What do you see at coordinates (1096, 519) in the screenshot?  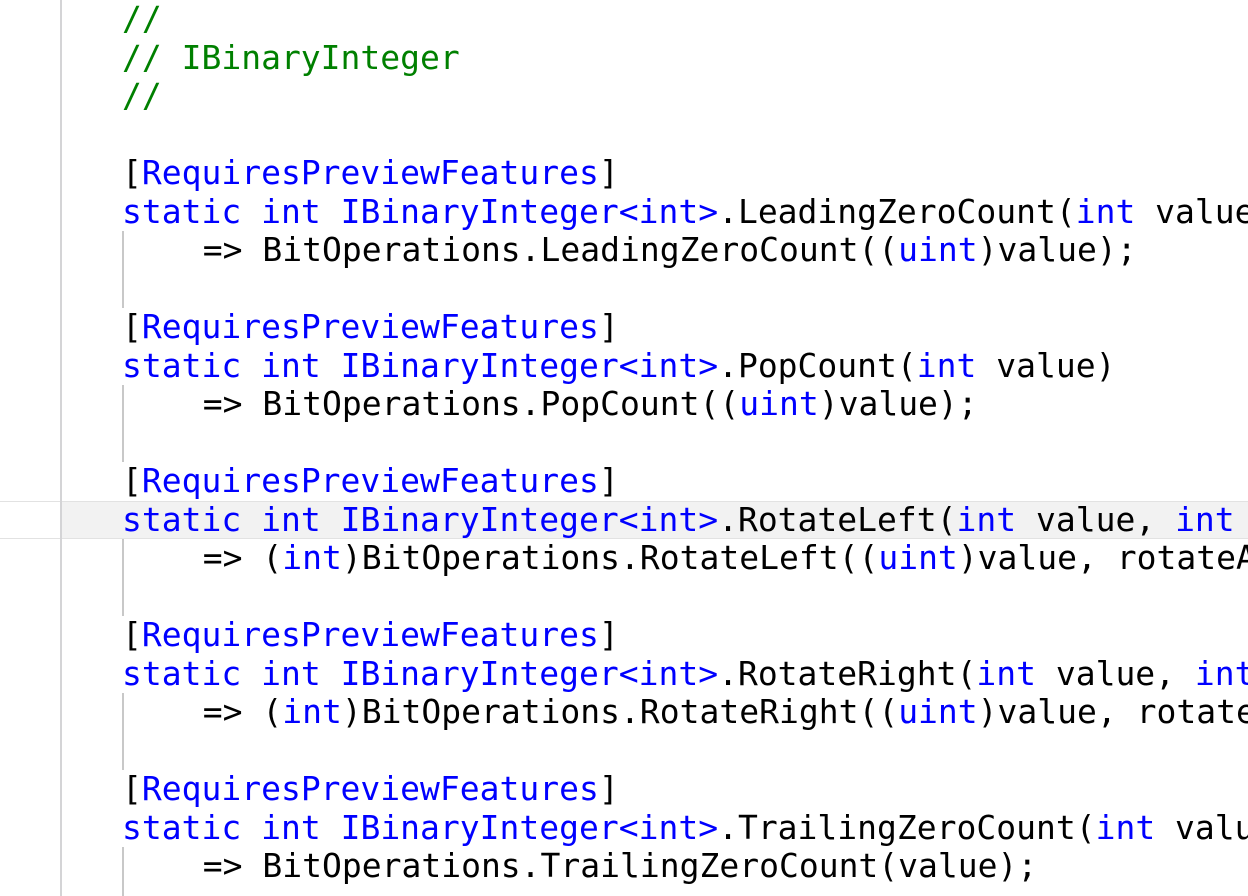 I see `code-token: value,` at bounding box center [1096, 519].